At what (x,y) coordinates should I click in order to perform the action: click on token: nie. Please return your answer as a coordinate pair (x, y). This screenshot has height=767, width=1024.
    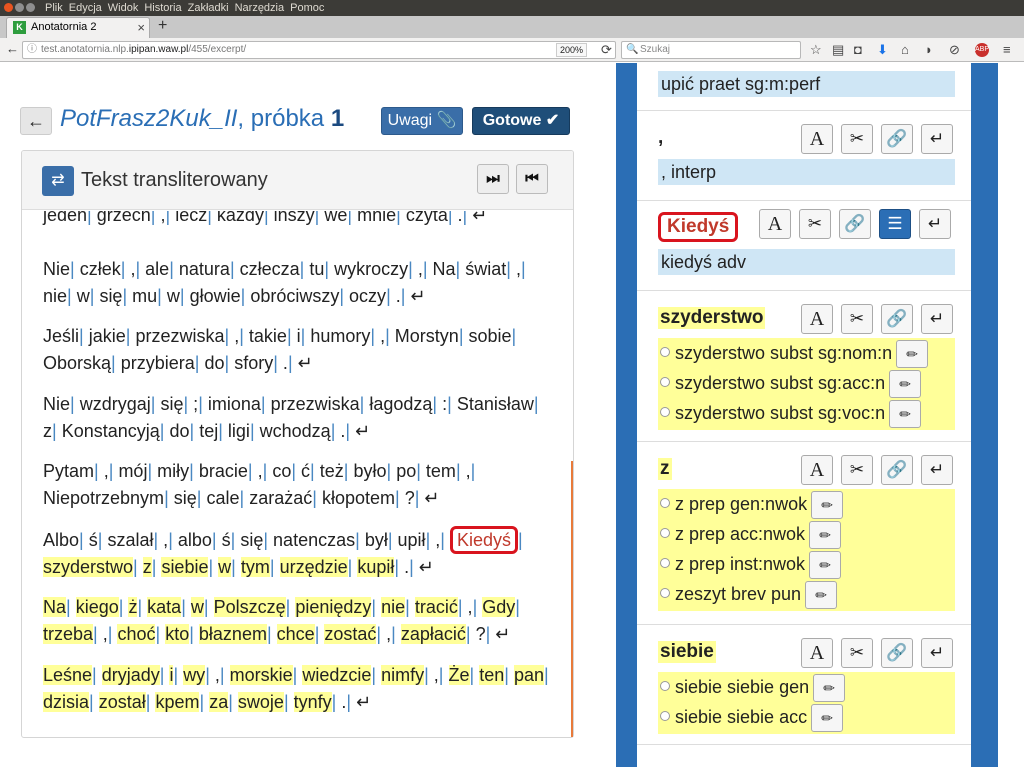
    Looking at the image, I should click on (55, 296).